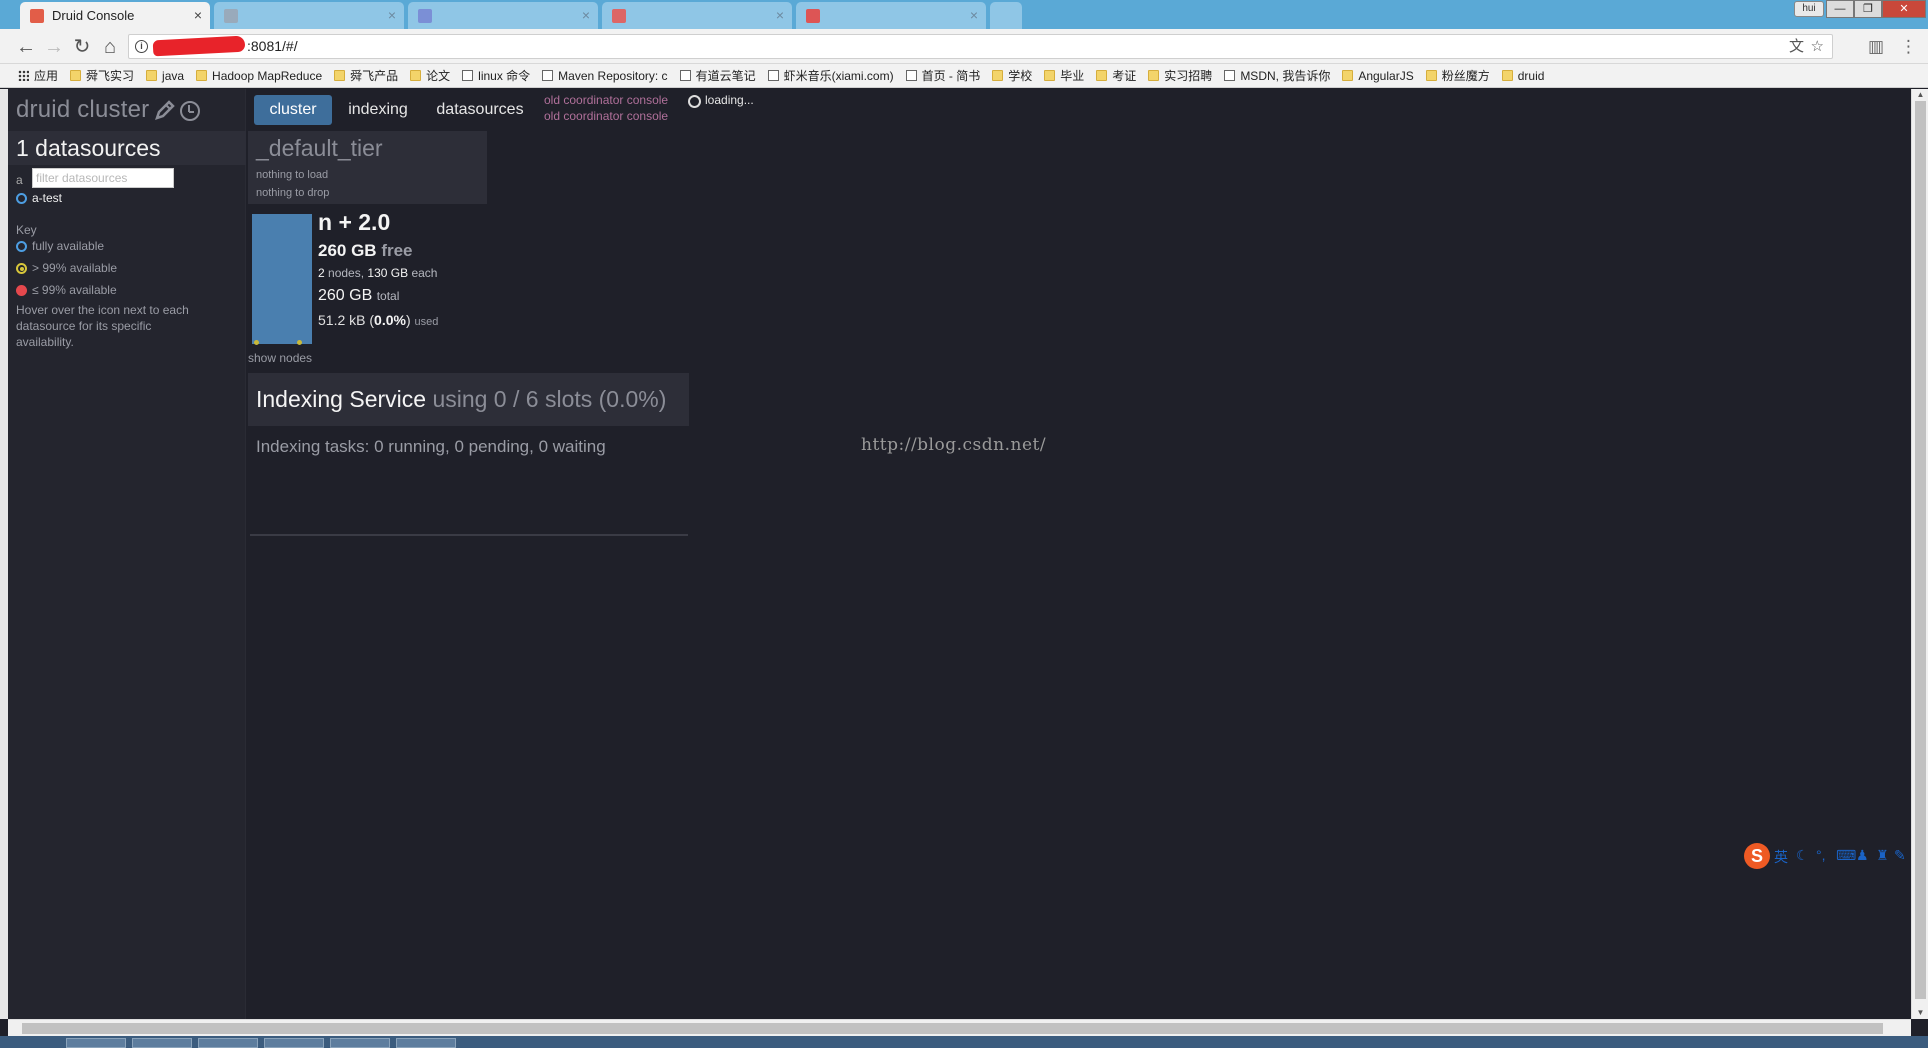 The width and height of the screenshot is (1928, 1048). What do you see at coordinates (165, 75) in the screenshot?
I see `bookmark-item: java` at bounding box center [165, 75].